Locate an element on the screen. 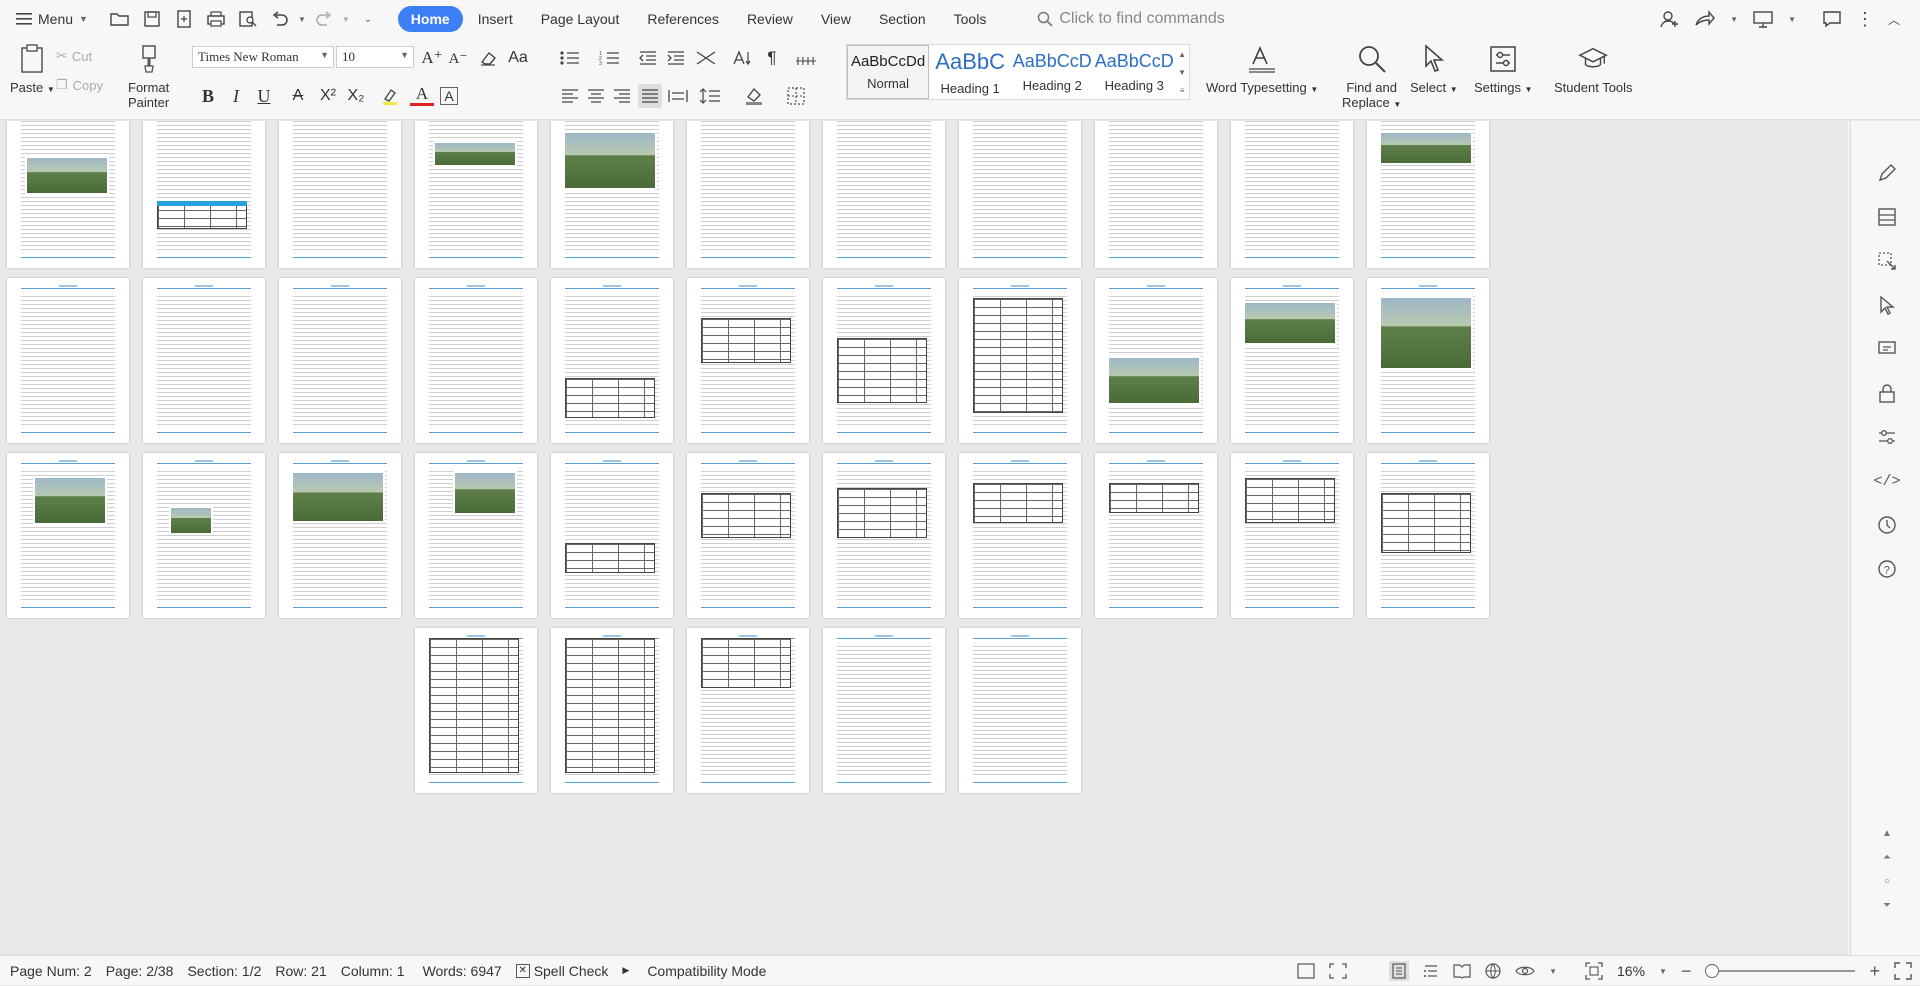 Image resolution: width=1920 pixels, height=986 pixels. outline-icon is located at coordinates (1306, 971).